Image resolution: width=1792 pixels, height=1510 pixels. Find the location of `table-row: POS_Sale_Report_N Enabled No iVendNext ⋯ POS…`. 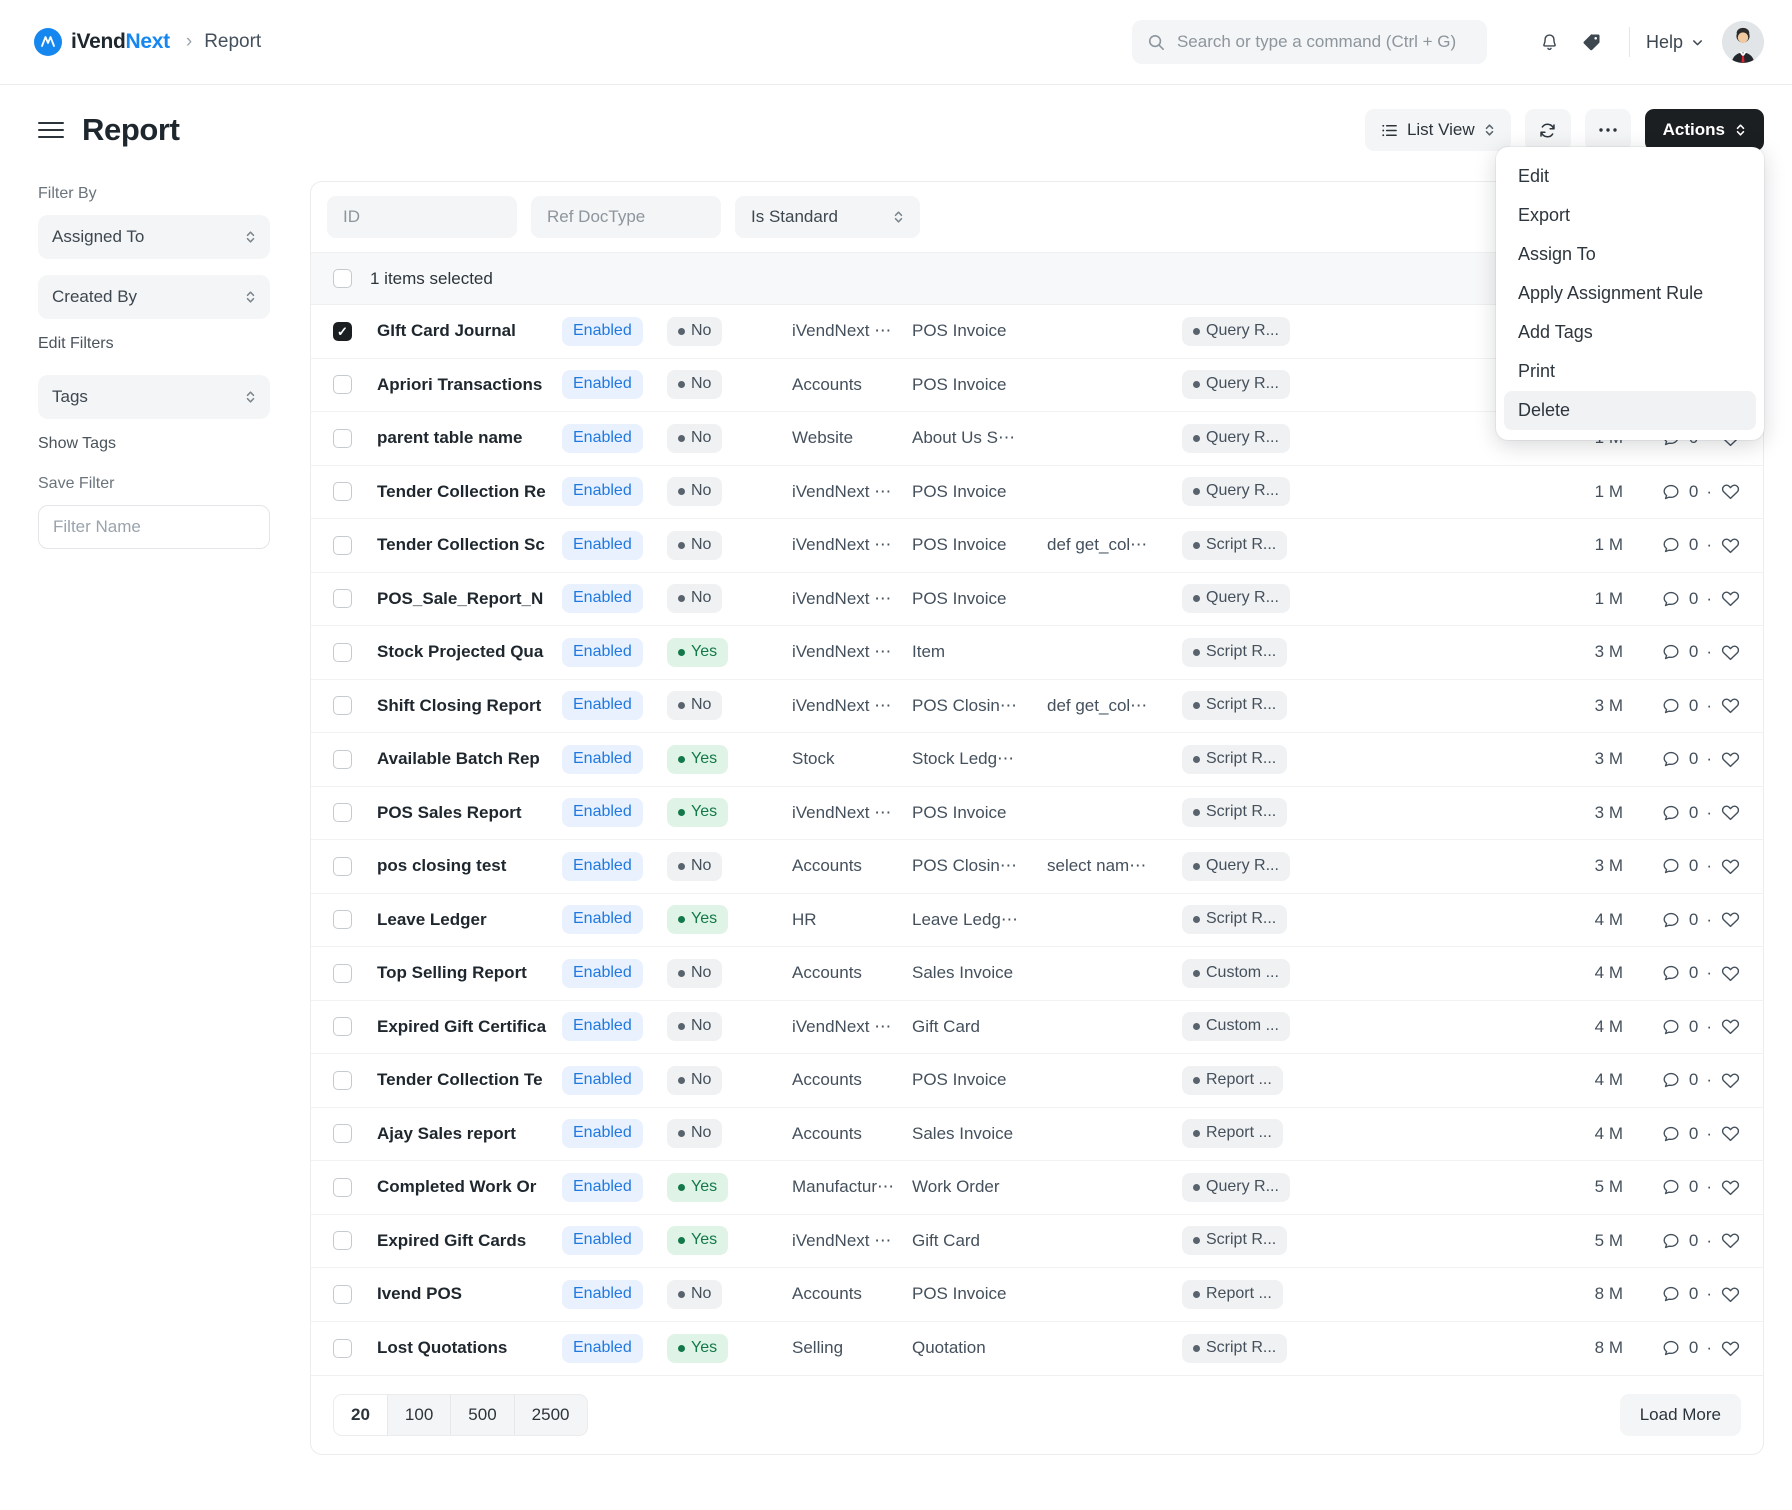

table-row: POS_Sale_Report_N Enabled No iVendNext ⋯ POS… is located at coordinates (1037, 599).